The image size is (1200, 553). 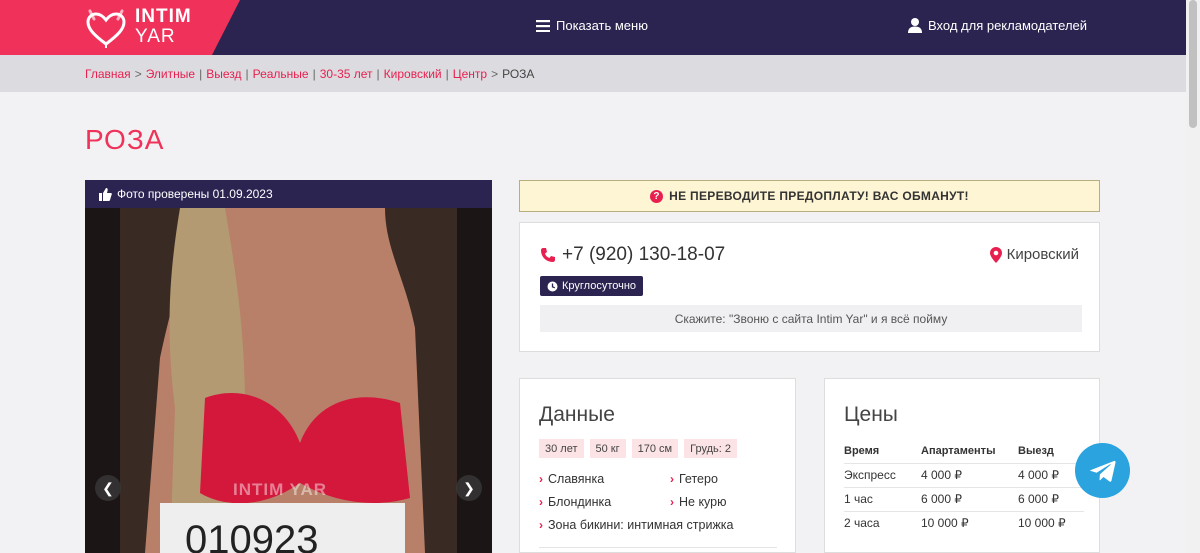 I want to click on warning-text: НЕ ПЕРЕВОДИТЕ ПРЕДОПЛАТУ! ВАС ОБМАНУТ!, so click(x=819, y=196).